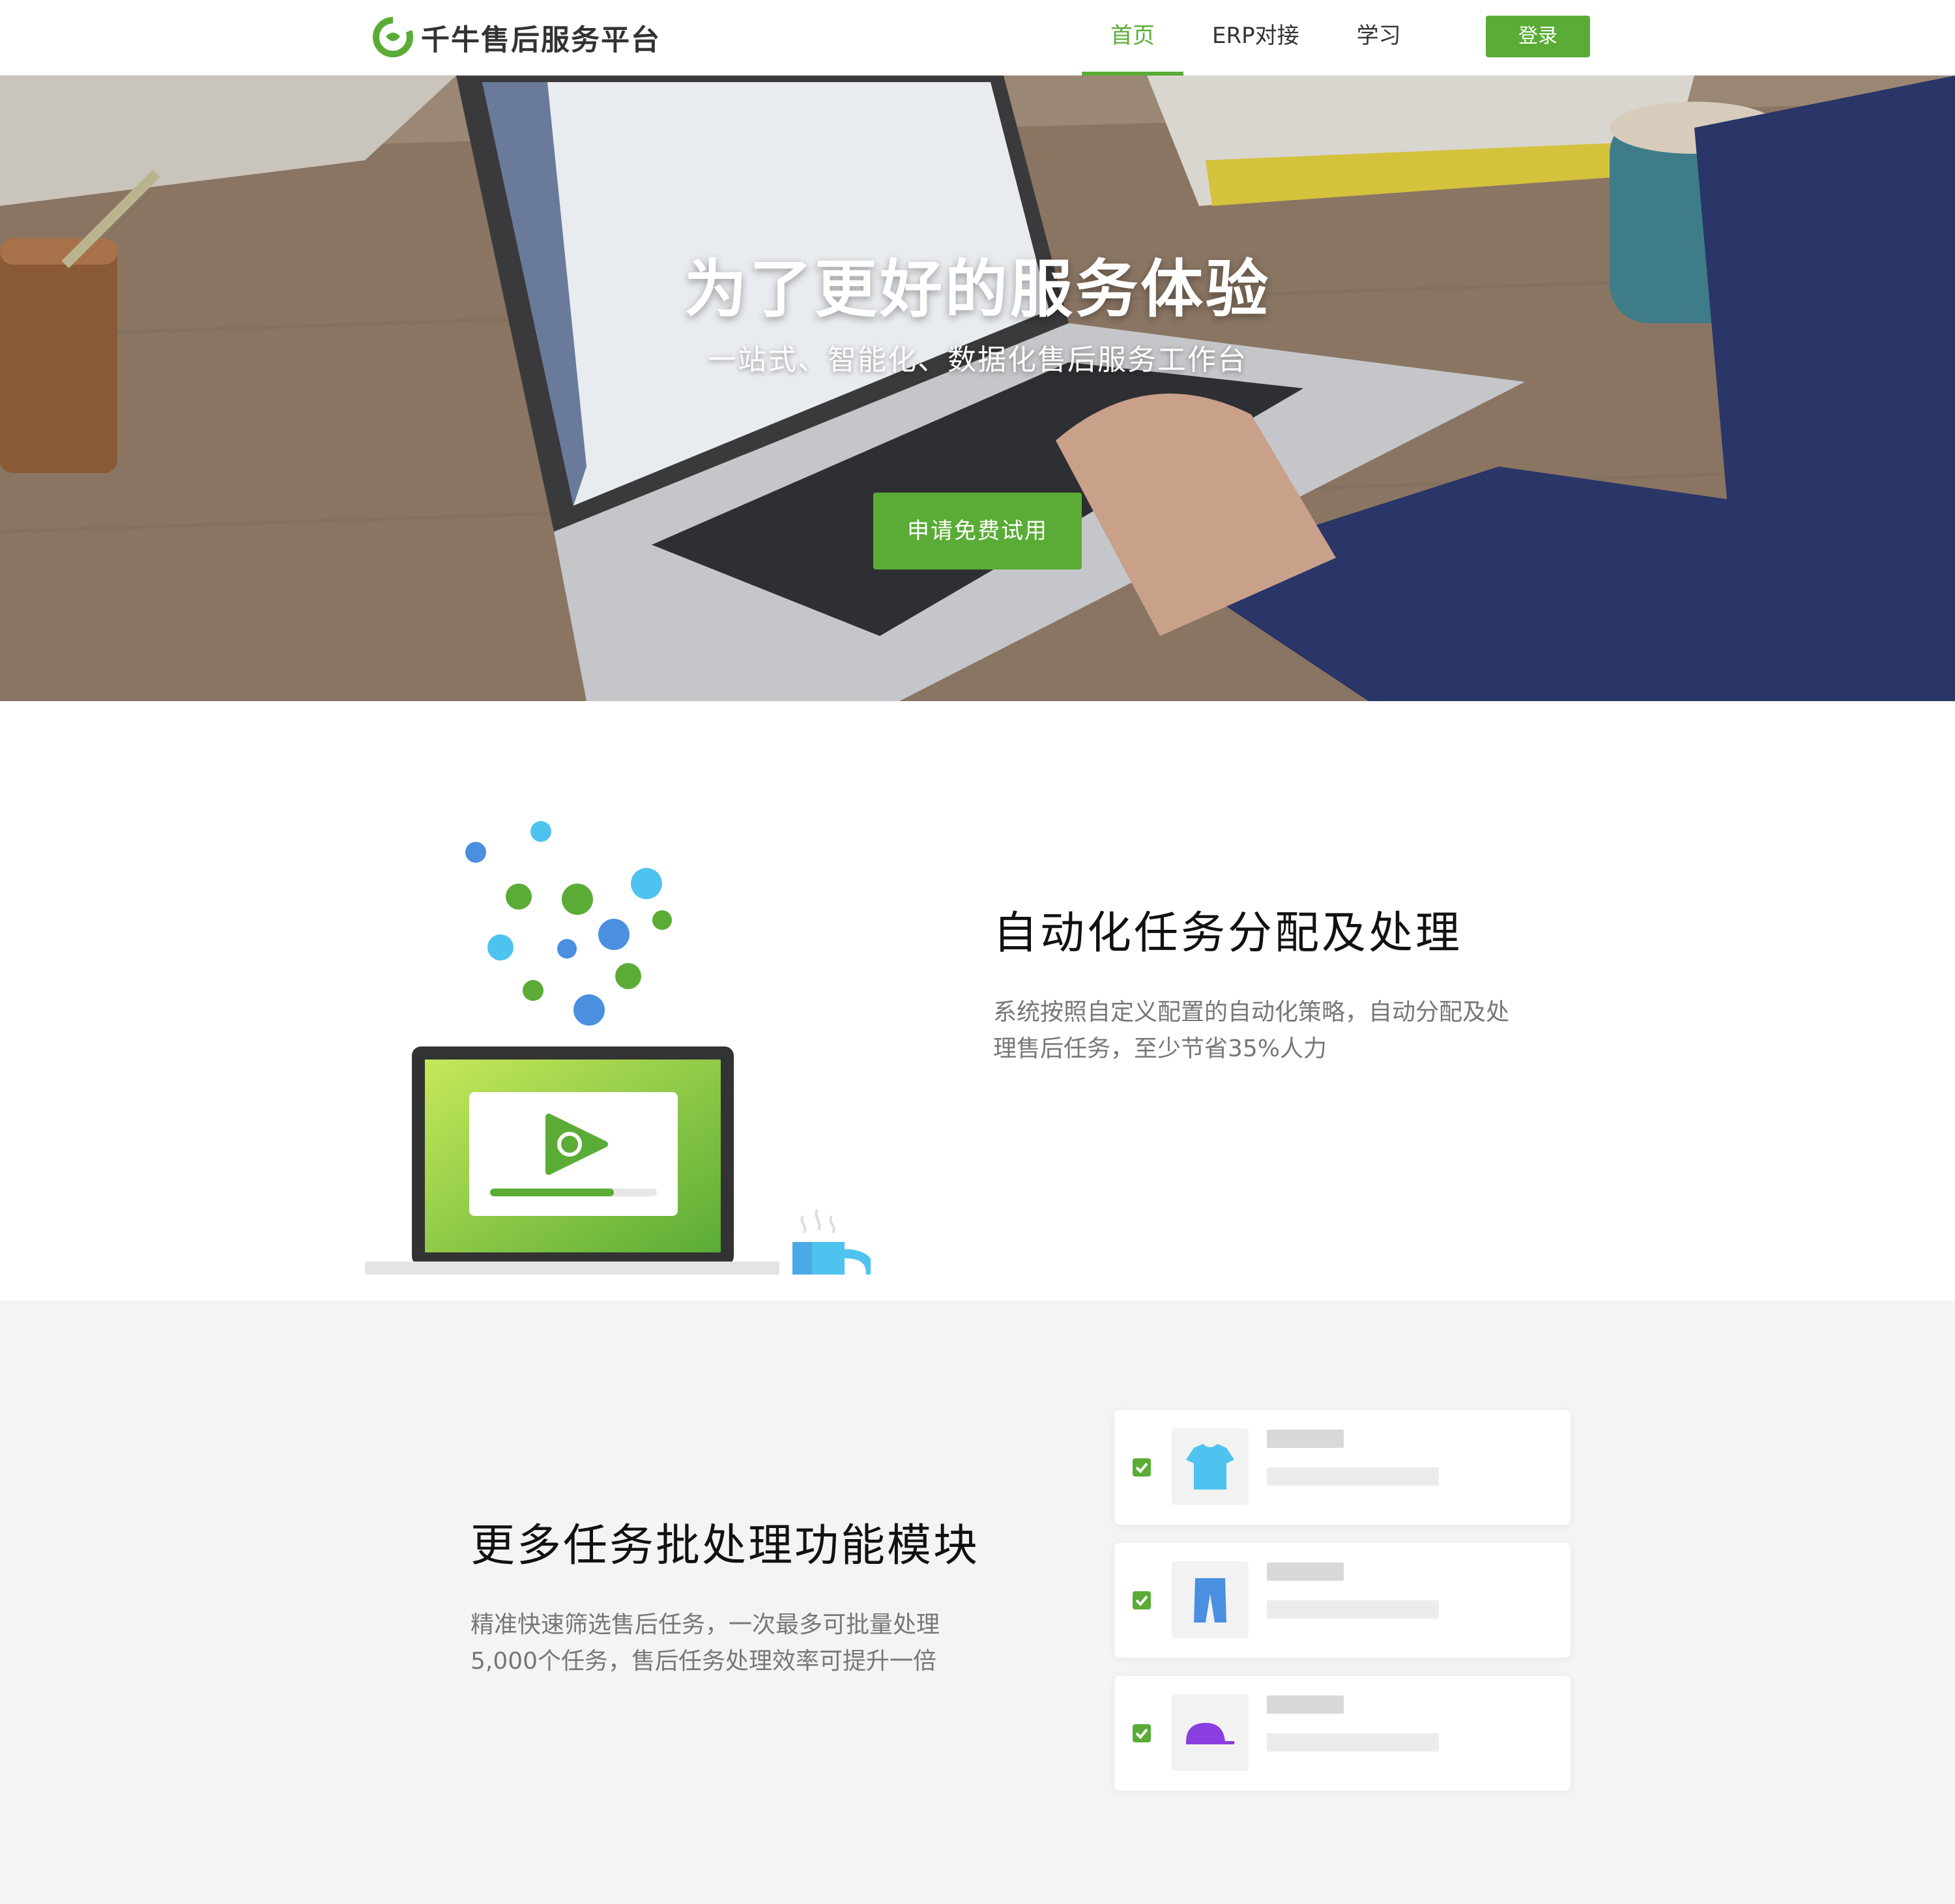 This screenshot has height=1904, width=1955. I want to click on main-nav: 首页 ERP对接 学习, so click(1256, 38).